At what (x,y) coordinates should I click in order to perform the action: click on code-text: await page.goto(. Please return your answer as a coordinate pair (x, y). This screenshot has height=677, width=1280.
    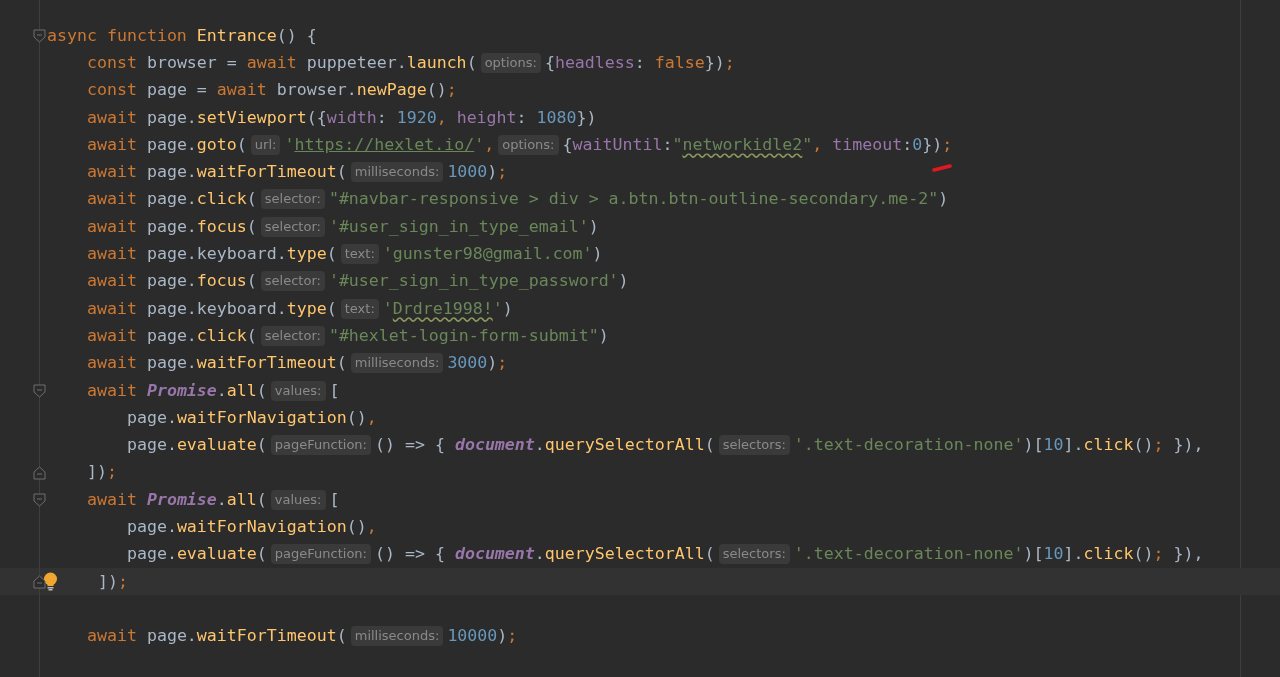
    Looking at the image, I should click on (166, 144).